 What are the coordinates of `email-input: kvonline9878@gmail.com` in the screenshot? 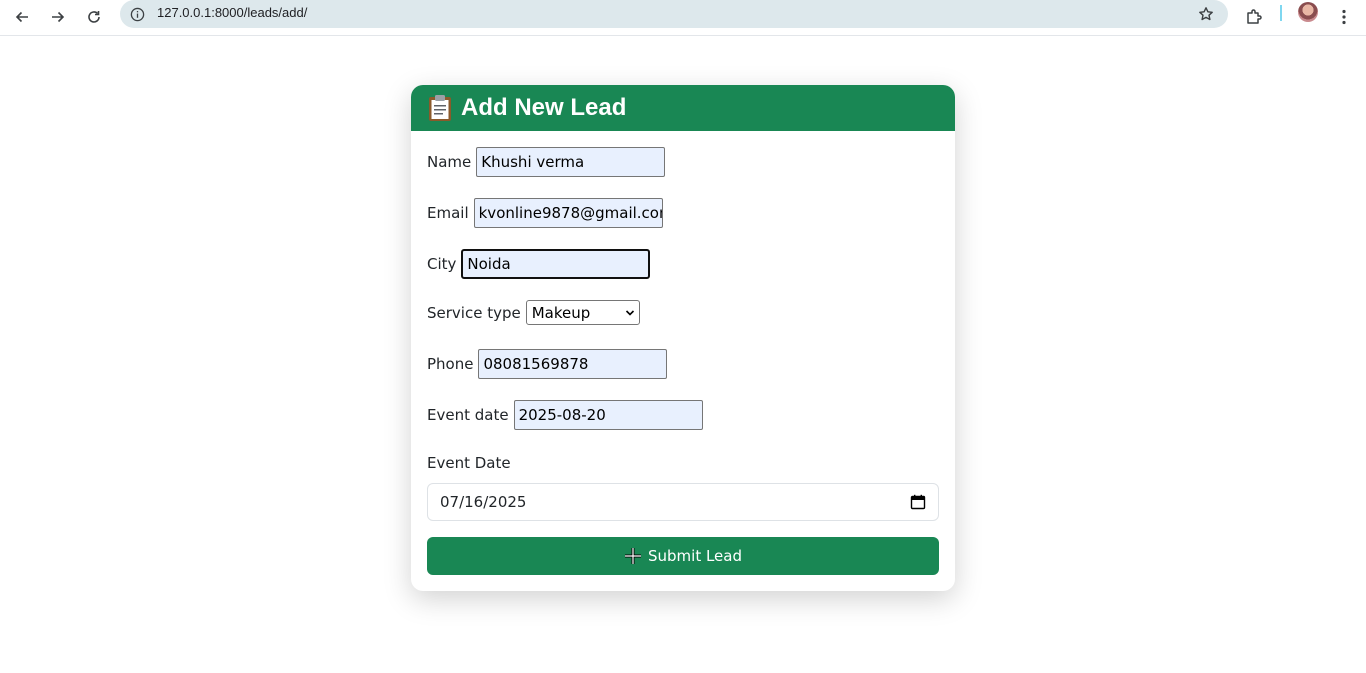 It's located at (568, 213).